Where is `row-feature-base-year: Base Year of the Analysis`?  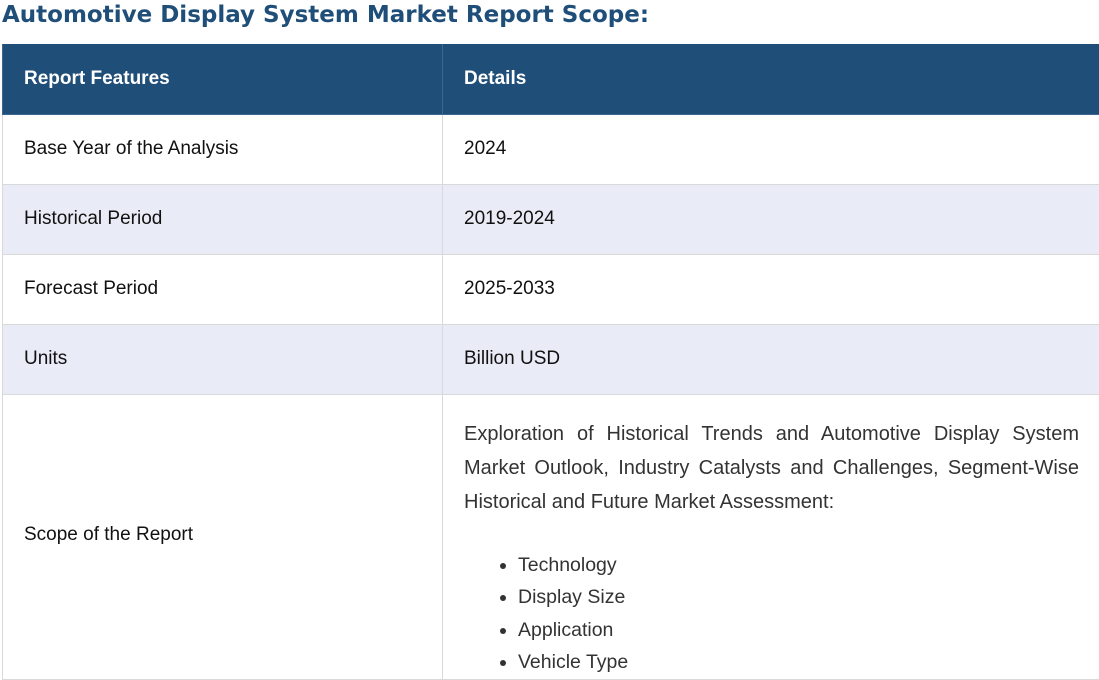
row-feature-base-year: Base Year of the Analysis is located at coordinates (223, 149).